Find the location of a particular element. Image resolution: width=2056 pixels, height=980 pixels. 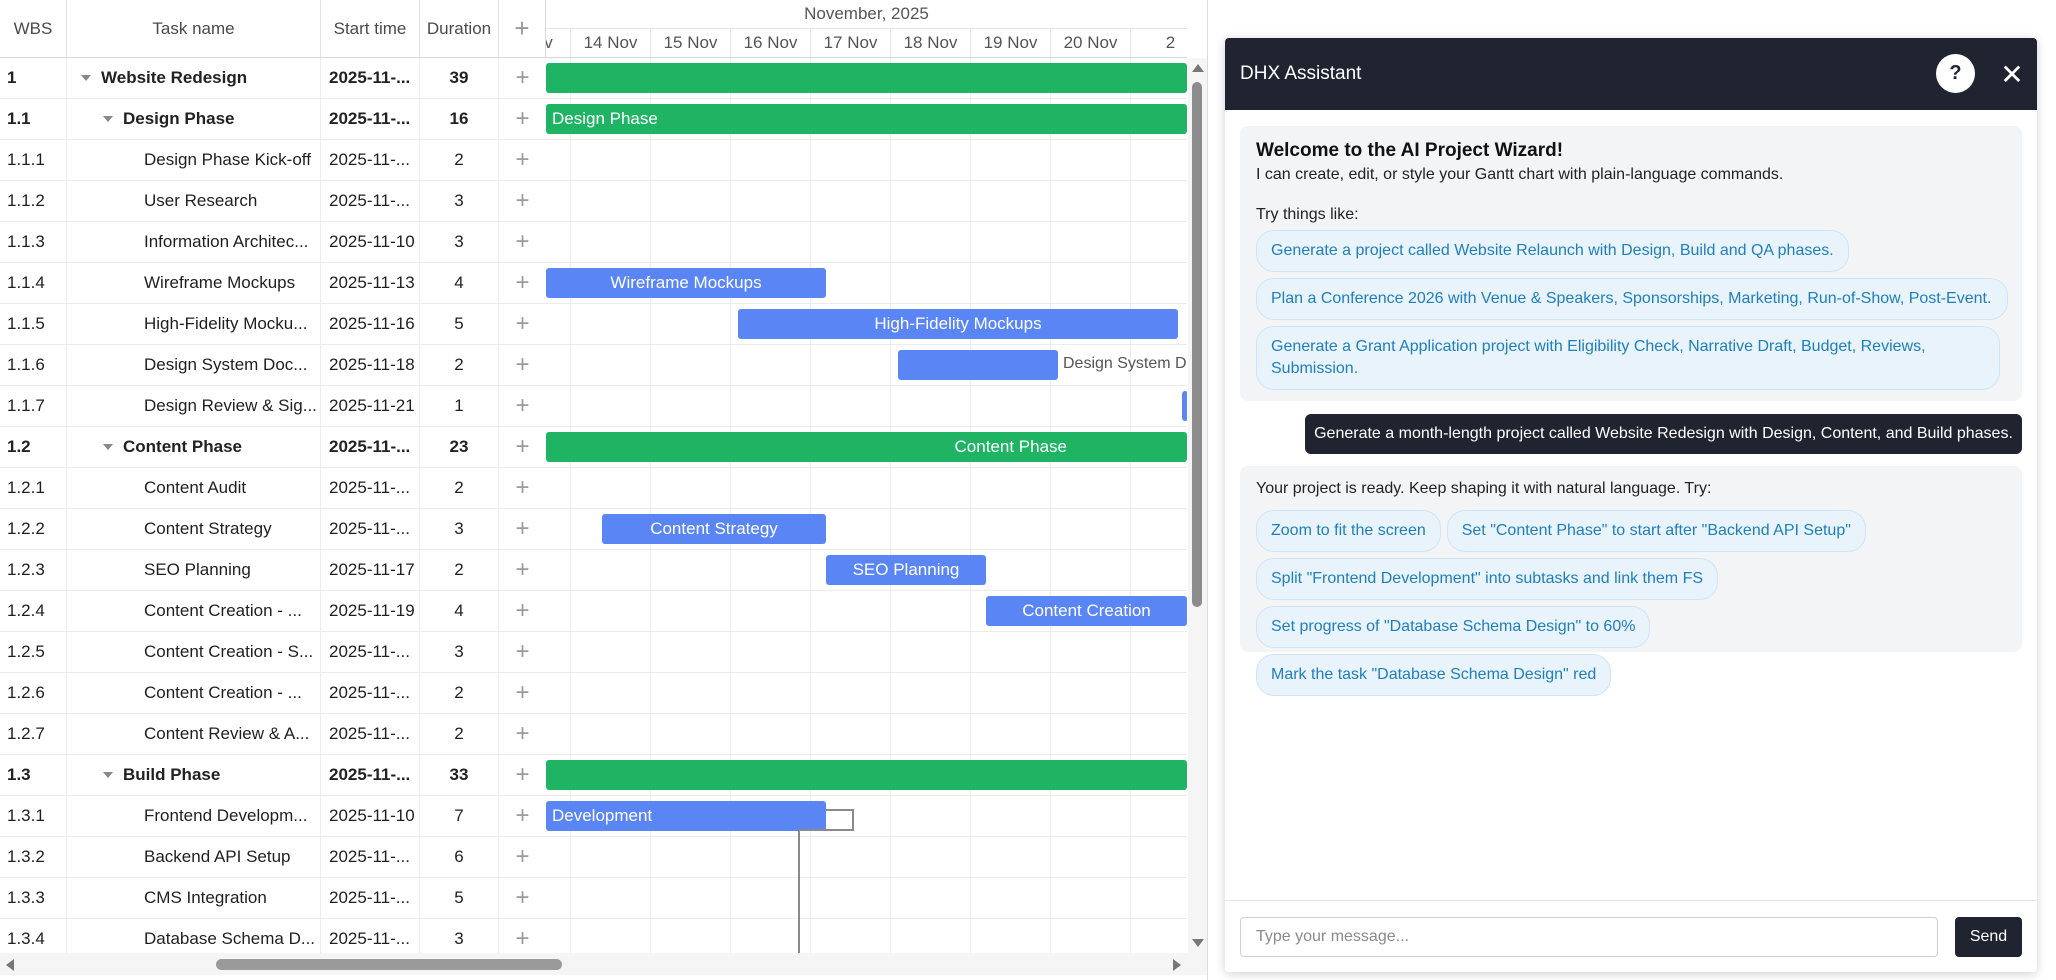

task-bar: Content Creation is located at coordinates (1086, 611).